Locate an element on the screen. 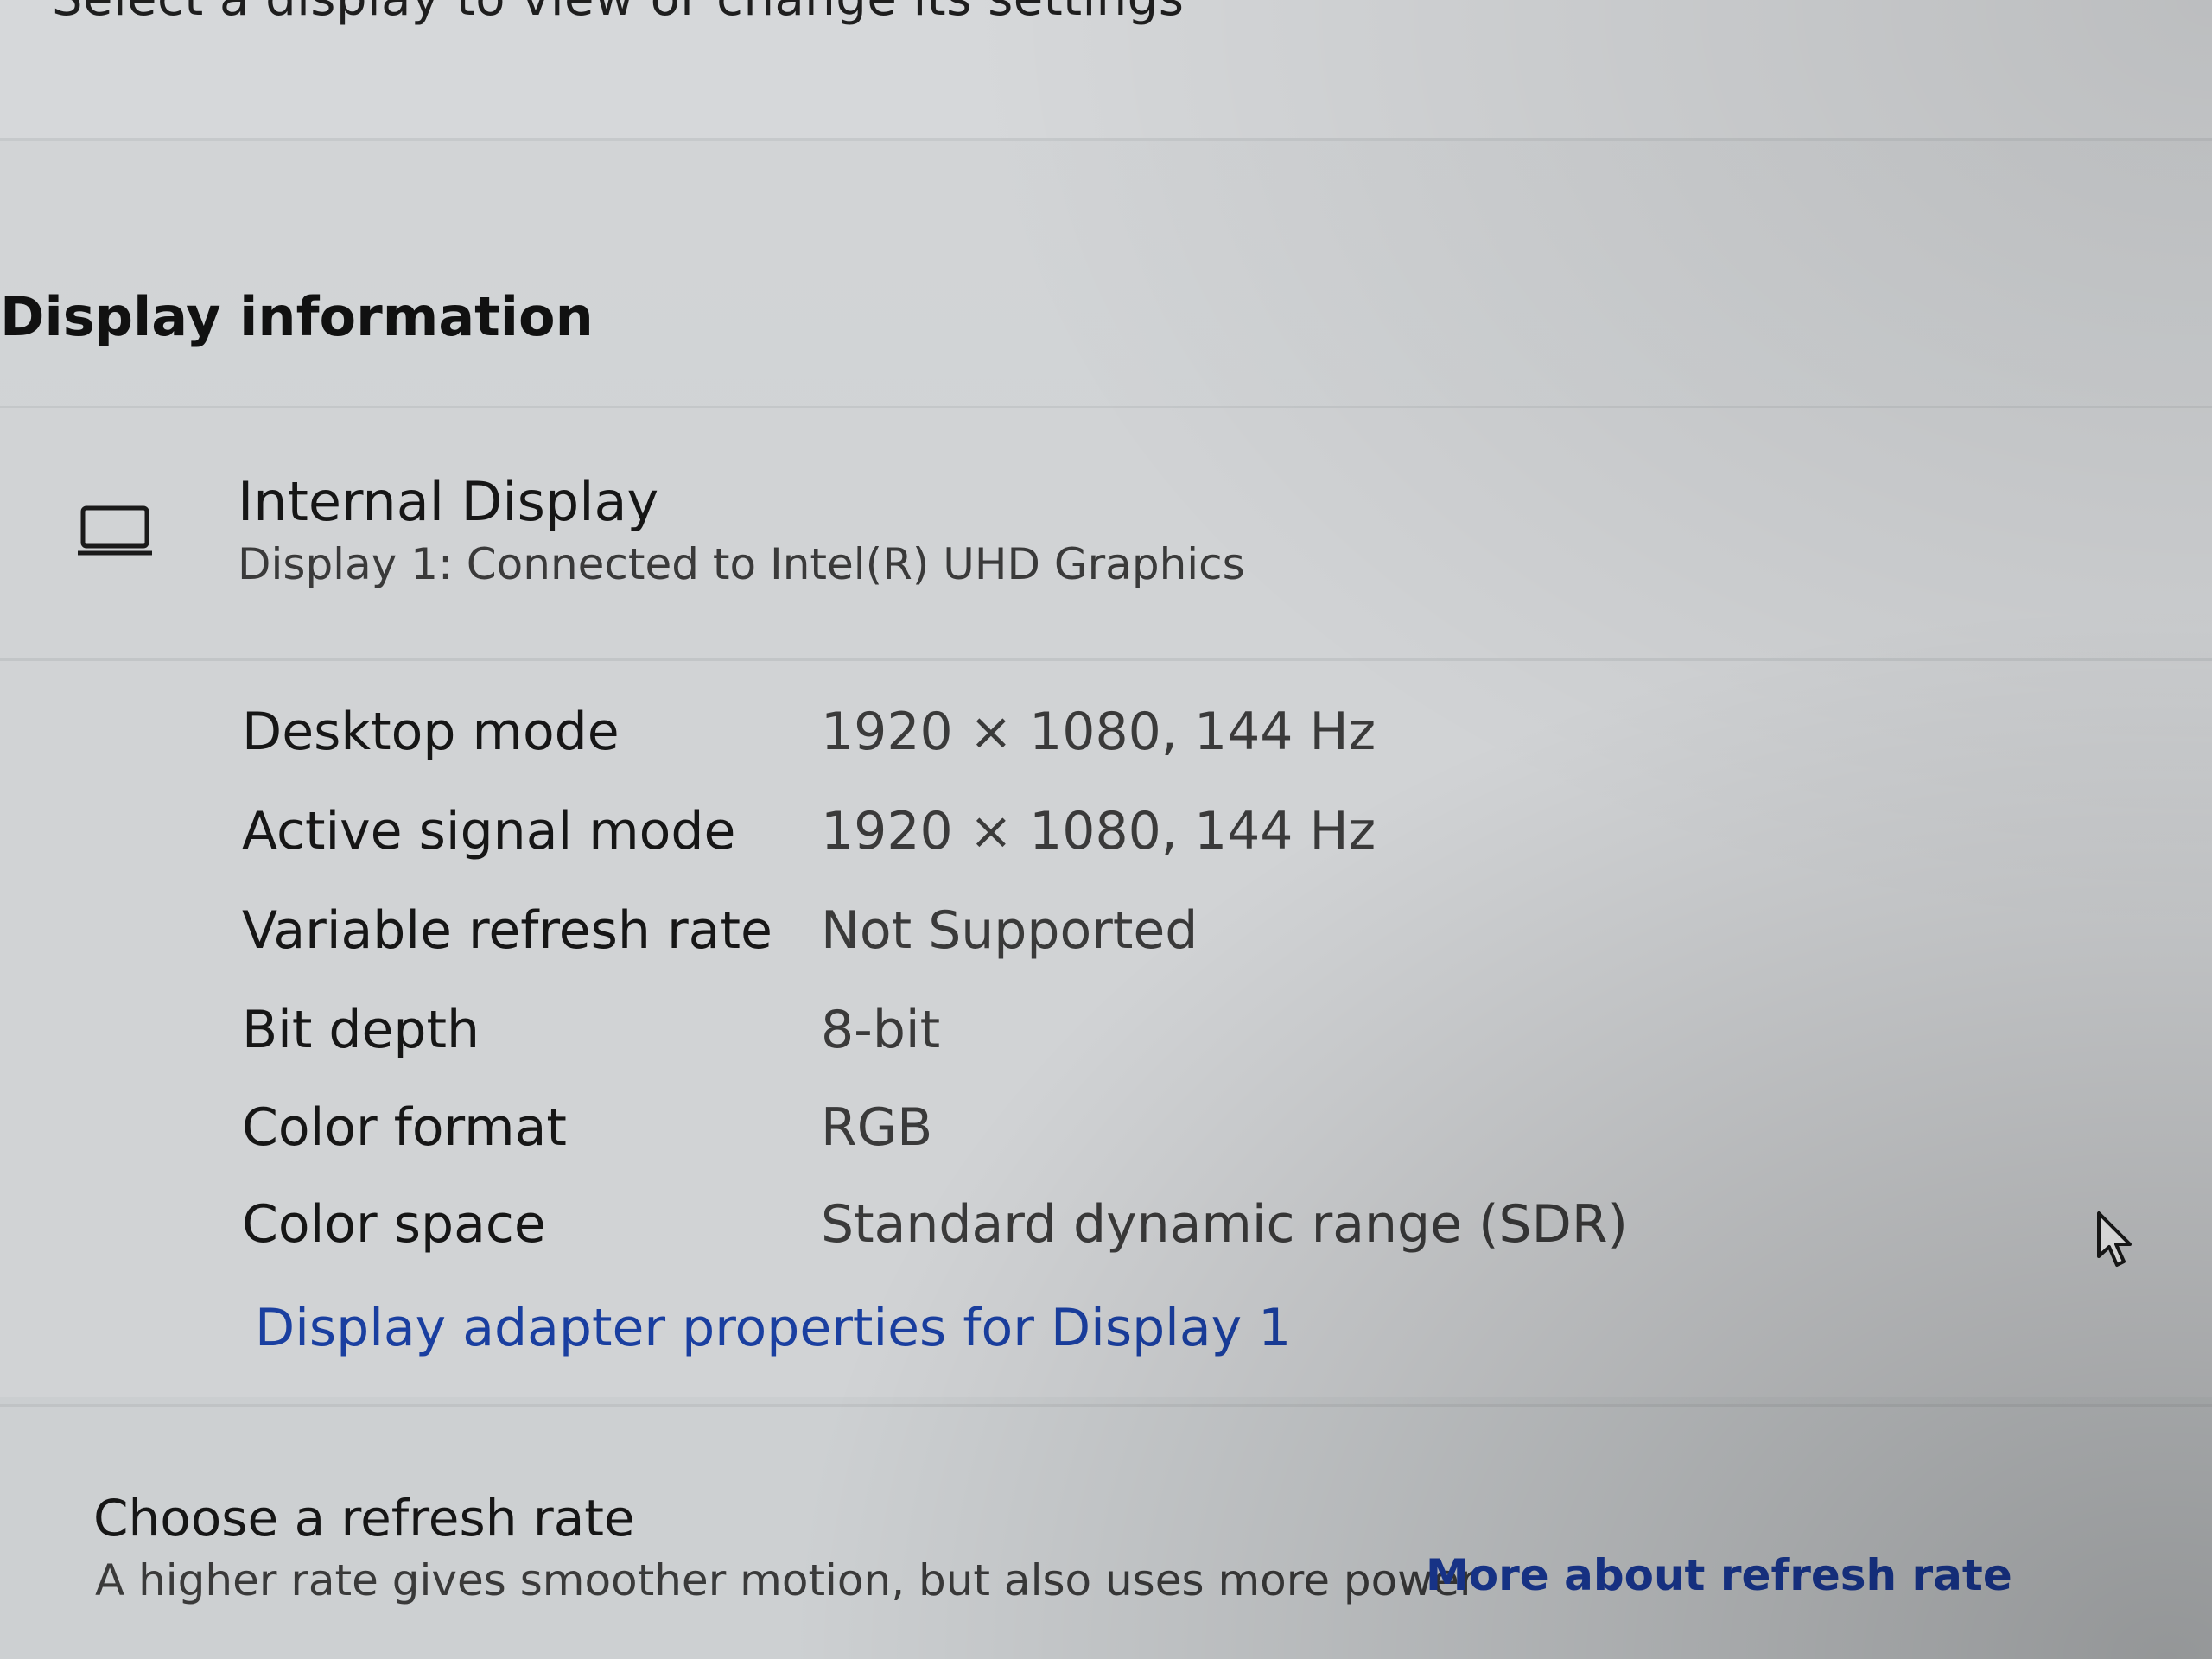 The image size is (2212, 1659). info-row-color-space: Color space Standard dynamic range (SDR) is located at coordinates (976, 1237).